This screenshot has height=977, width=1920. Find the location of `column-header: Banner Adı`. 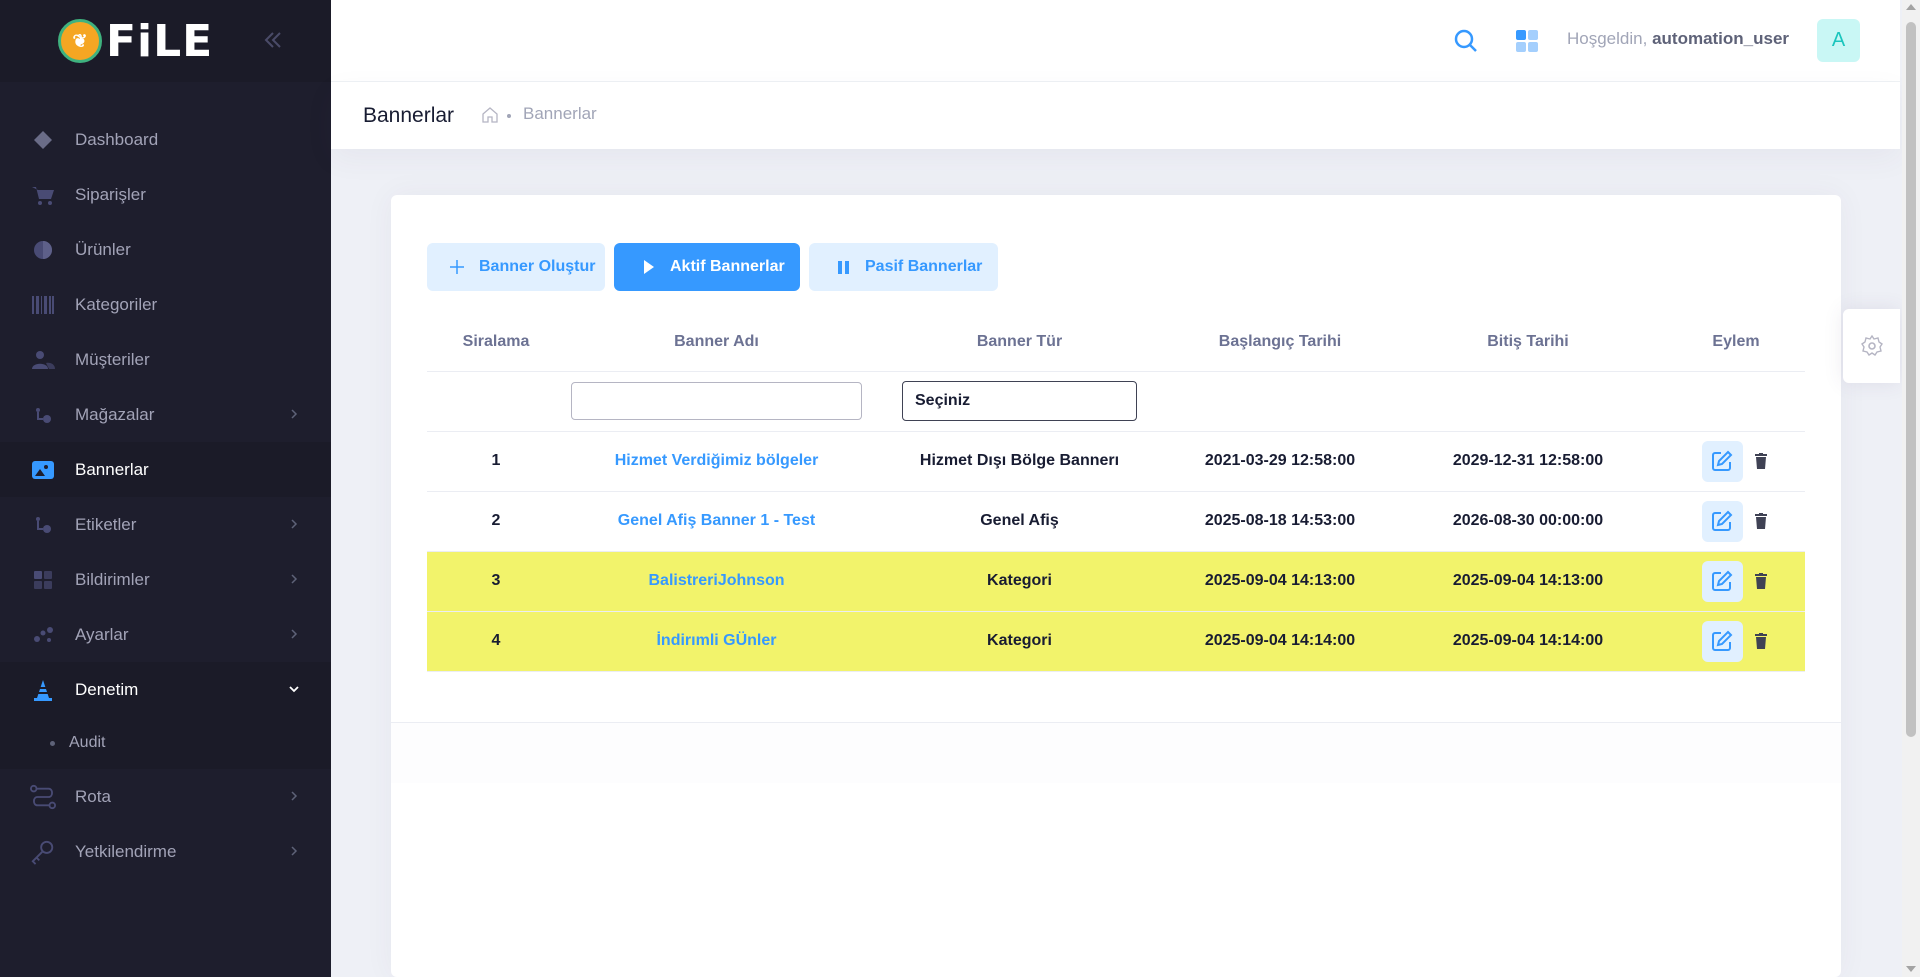

column-header: Banner Adı is located at coordinates (716, 342).